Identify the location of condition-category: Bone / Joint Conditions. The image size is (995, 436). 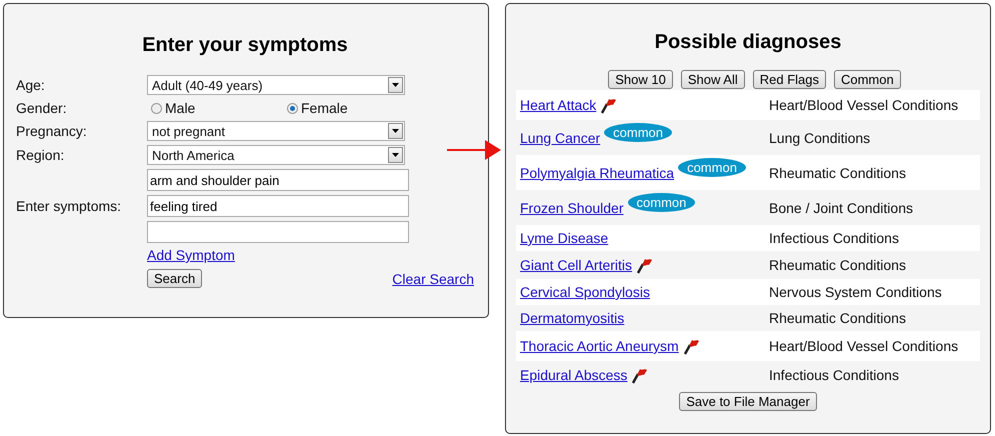
(841, 208).